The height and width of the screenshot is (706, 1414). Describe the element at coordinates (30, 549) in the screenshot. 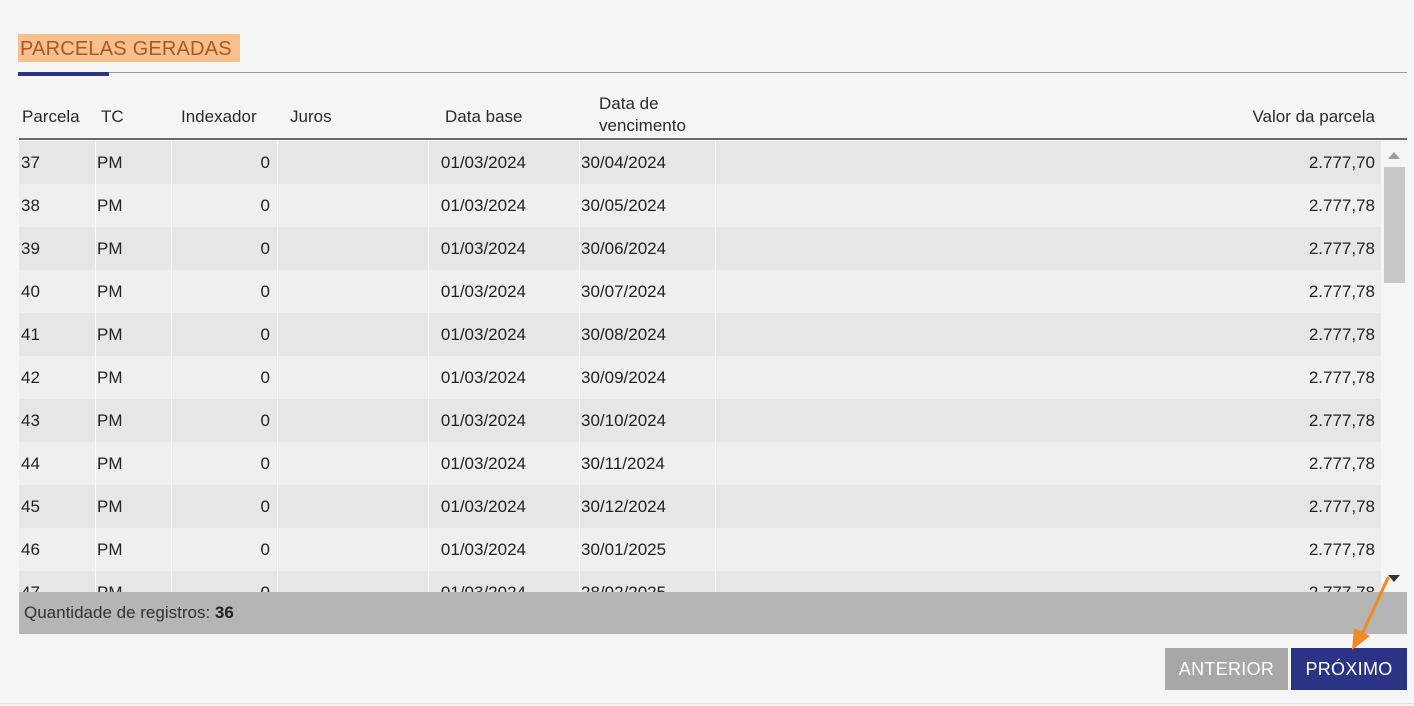

I see `cell-parcela: 46` at that location.